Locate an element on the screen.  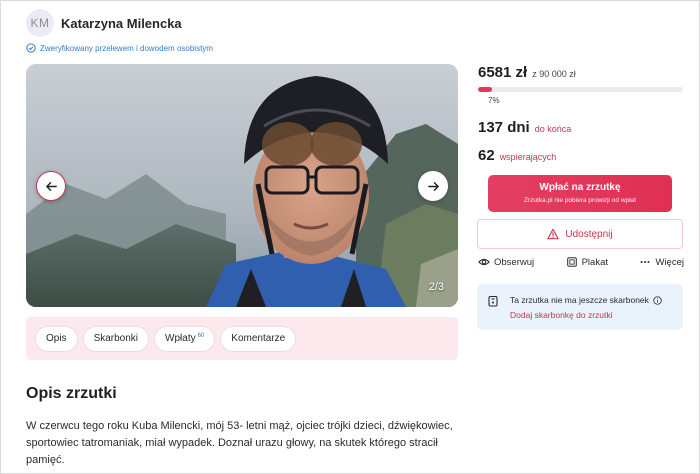
info-icon is located at coordinates (657, 300).